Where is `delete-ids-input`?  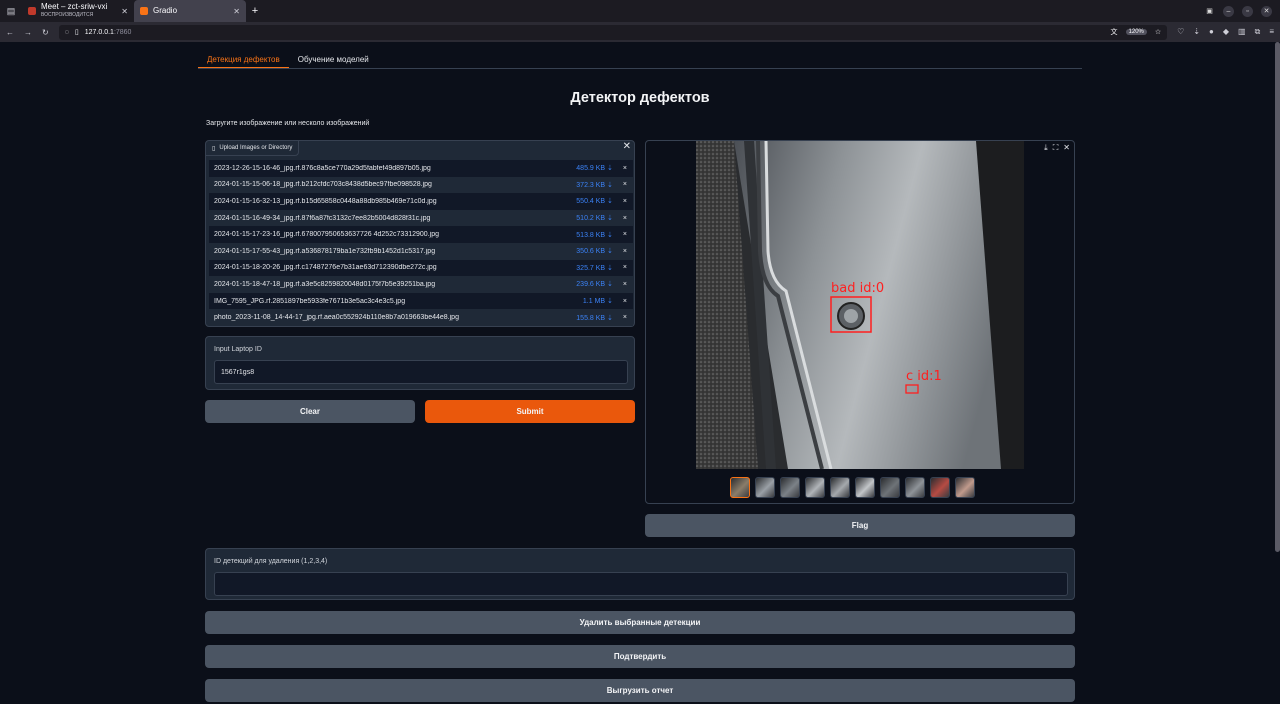 delete-ids-input is located at coordinates (641, 584).